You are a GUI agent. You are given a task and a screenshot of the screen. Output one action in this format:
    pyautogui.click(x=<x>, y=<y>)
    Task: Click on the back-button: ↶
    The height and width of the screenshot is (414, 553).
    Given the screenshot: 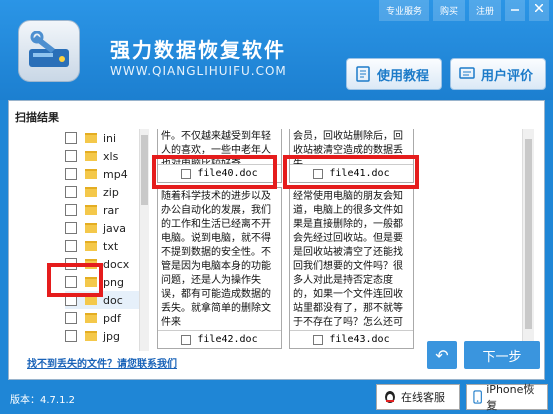 What is the action you would take?
    pyautogui.click(x=442, y=355)
    